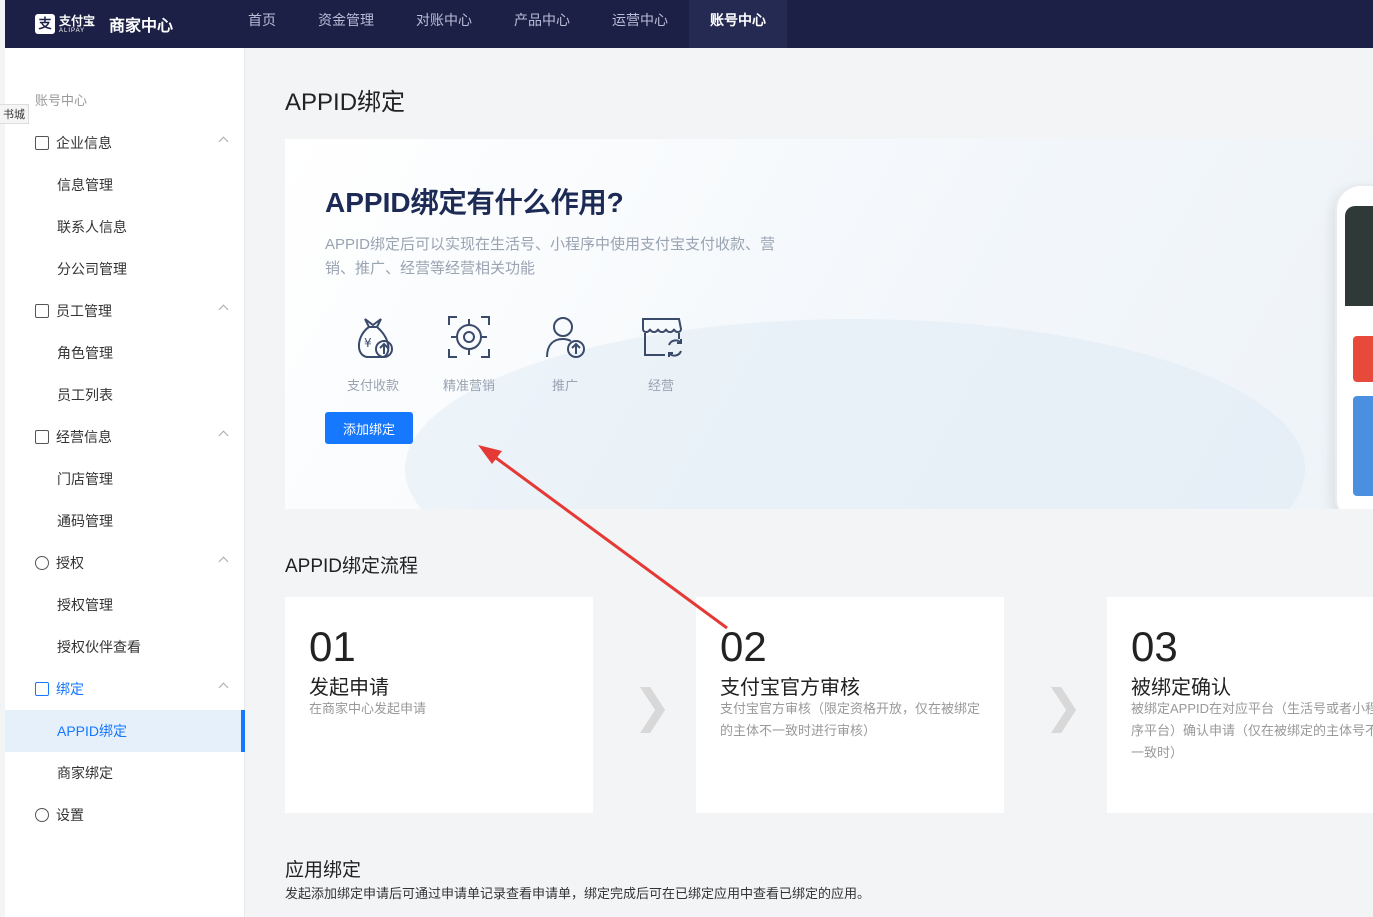  What do you see at coordinates (444, 24) in the screenshot?
I see `nav-item-reconciliation: 对账中心` at bounding box center [444, 24].